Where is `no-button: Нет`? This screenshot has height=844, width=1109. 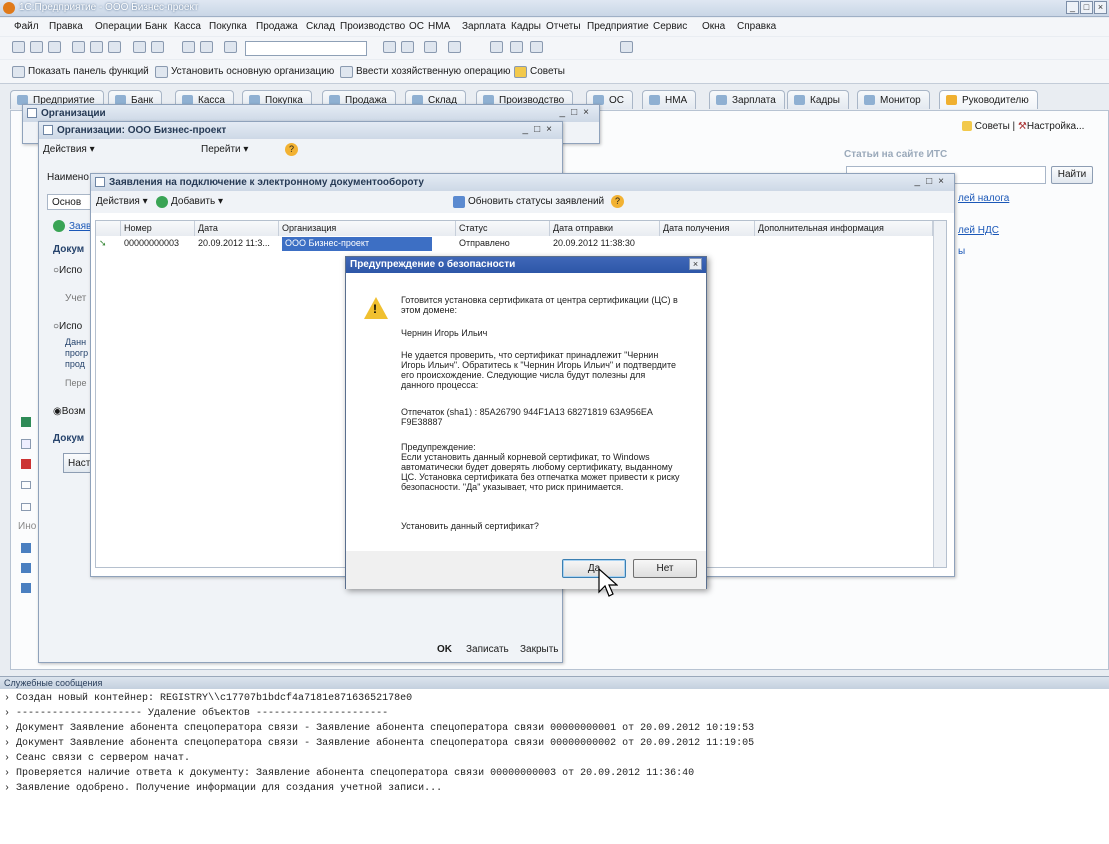
no-button: Нет is located at coordinates (665, 568).